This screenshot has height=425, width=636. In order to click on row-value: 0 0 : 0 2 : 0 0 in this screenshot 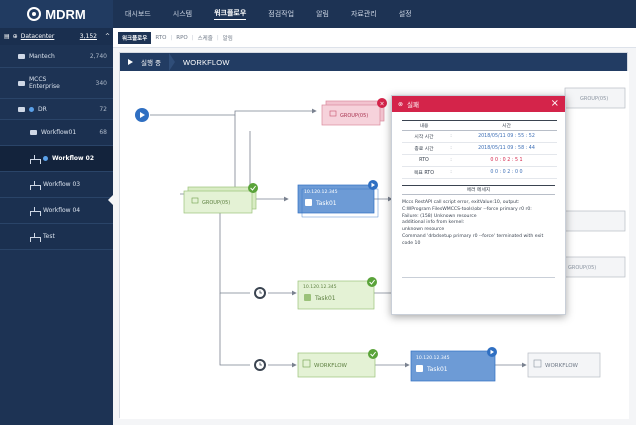, I will do `click(506, 172)`.